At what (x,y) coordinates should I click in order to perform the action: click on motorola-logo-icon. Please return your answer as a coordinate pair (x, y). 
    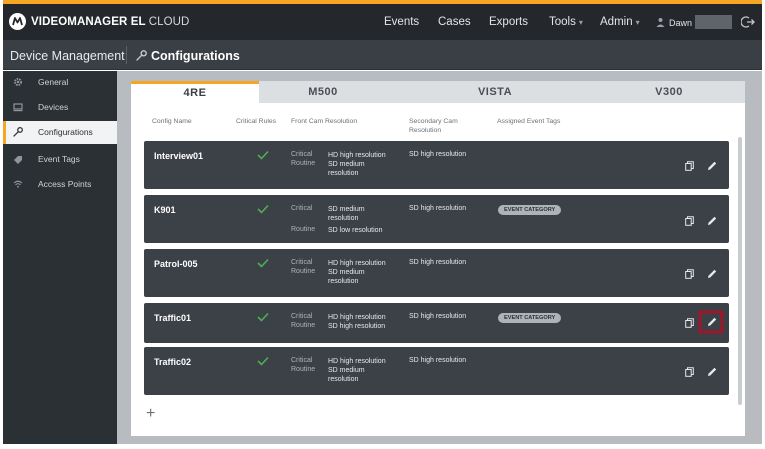
    Looking at the image, I should click on (17, 21).